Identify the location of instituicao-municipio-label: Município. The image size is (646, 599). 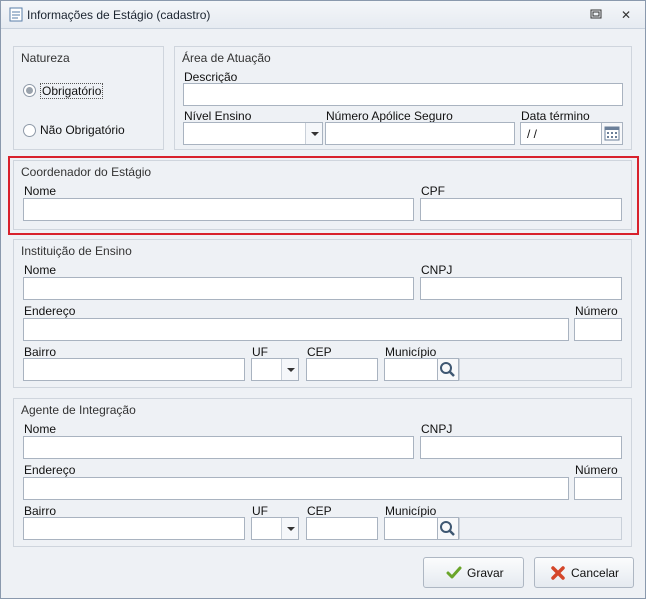
(411, 352).